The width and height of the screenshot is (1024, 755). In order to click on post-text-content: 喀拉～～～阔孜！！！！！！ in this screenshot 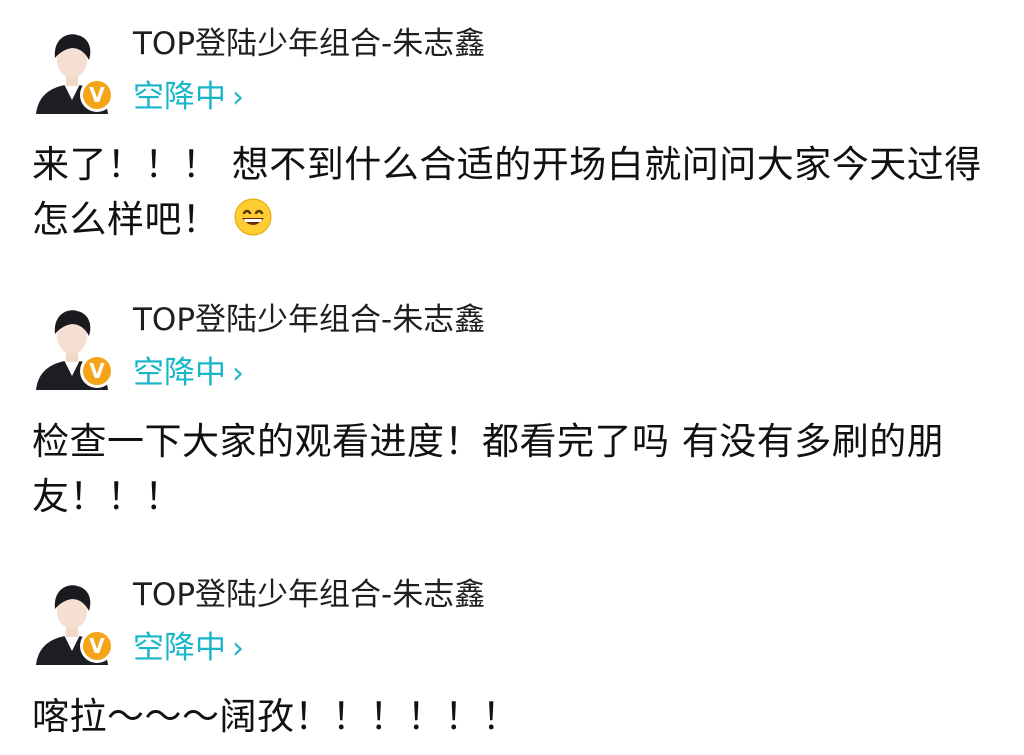, I will do `click(276, 716)`.